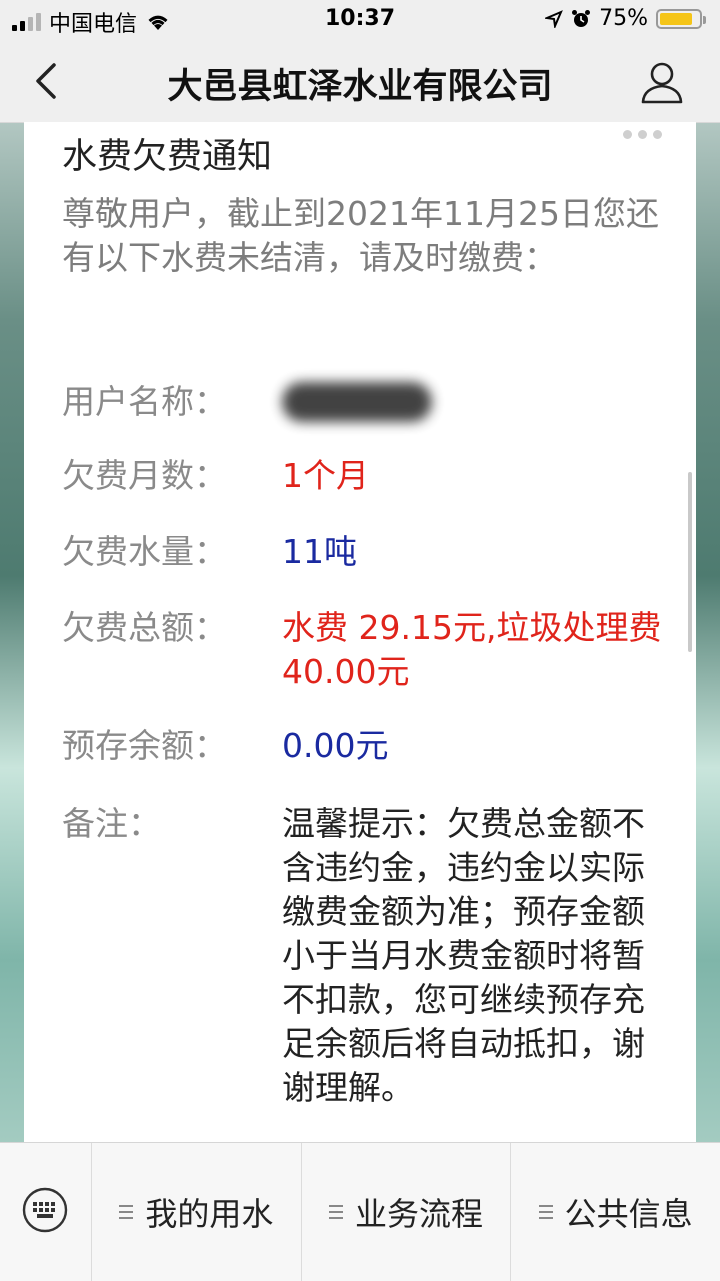 The width and height of the screenshot is (720, 1281). I want to click on more-dots-icon, so click(642, 134).